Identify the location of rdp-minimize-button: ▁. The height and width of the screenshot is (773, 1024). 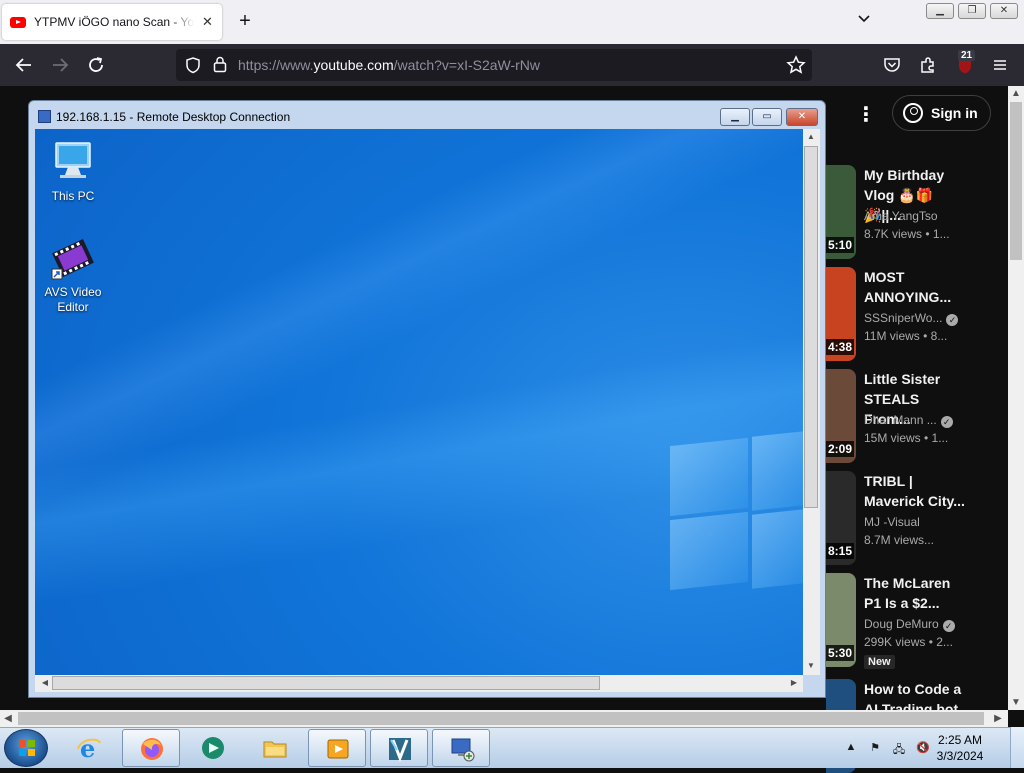
(735, 117).